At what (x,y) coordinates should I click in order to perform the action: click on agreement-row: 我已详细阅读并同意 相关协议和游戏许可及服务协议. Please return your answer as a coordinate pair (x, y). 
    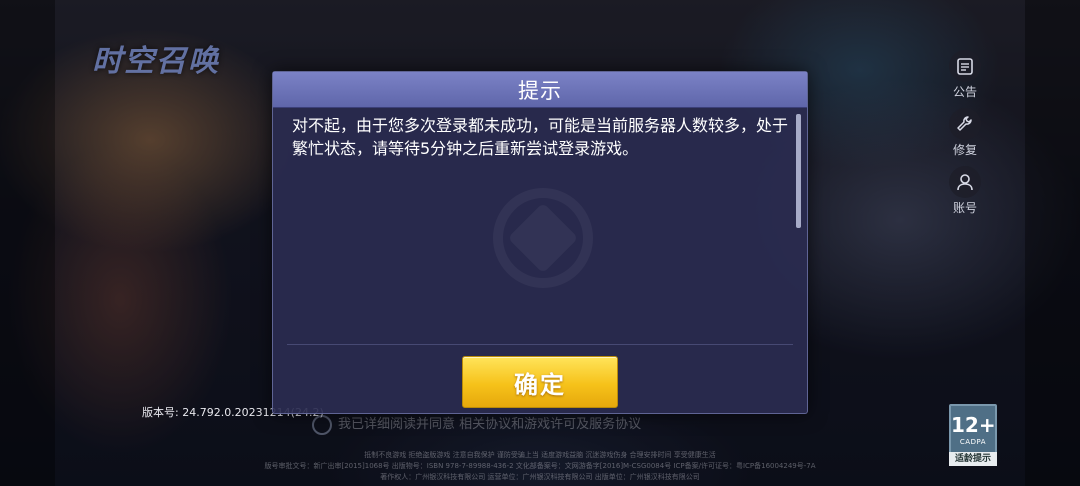
    Looking at the image, I should click on (552, 424).